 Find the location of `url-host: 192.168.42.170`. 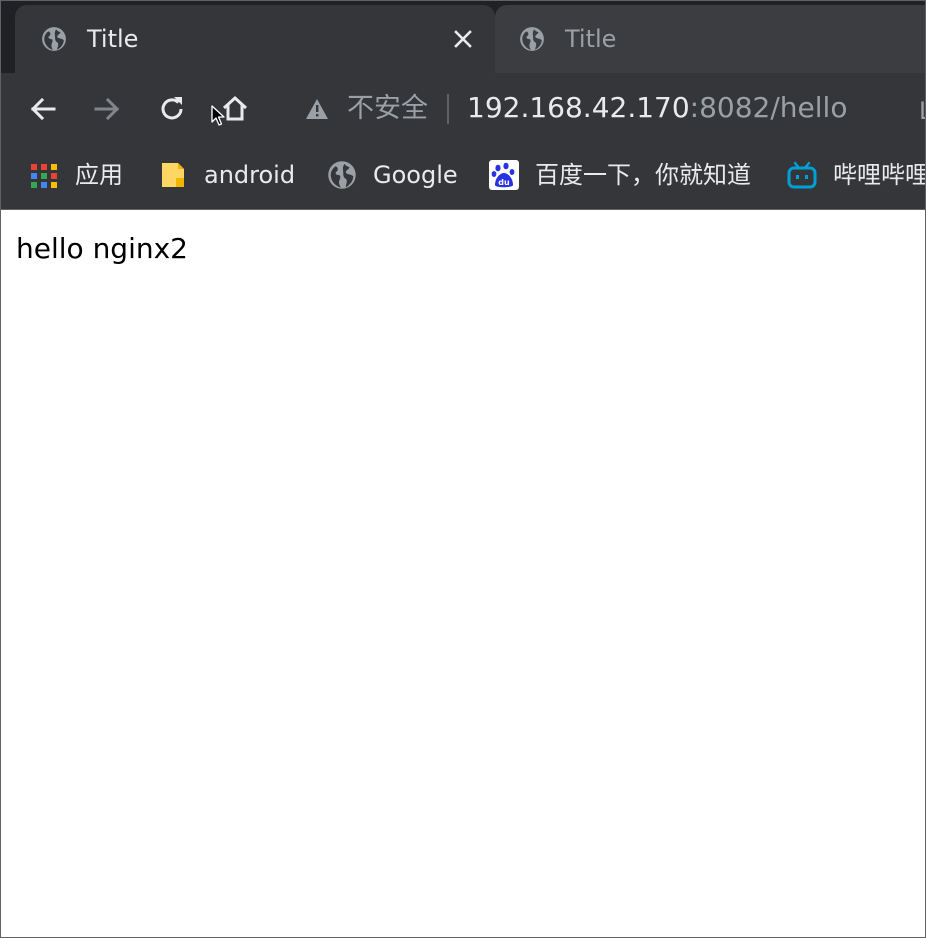

url-host: 192.168.42.170 is located at coordinates (578, 107).